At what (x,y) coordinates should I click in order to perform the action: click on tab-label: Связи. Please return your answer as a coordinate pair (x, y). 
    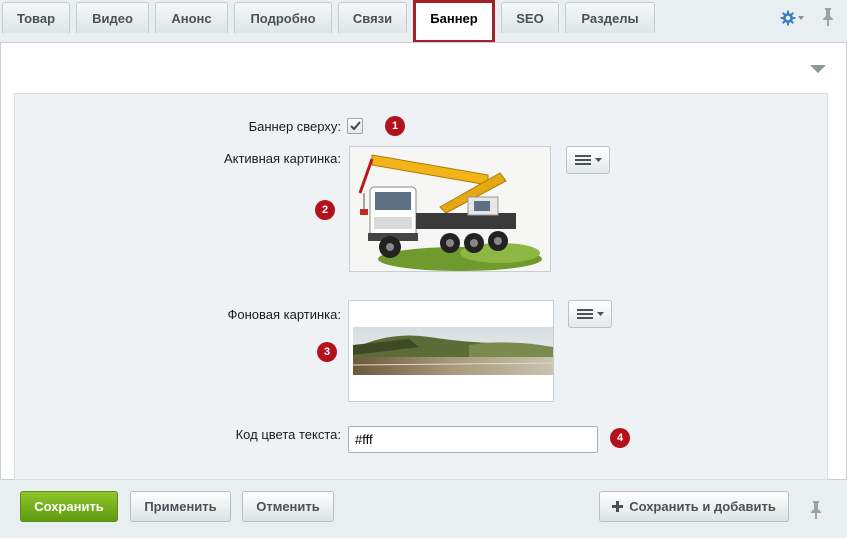
    Looking at the image, I should click on (372, 18).